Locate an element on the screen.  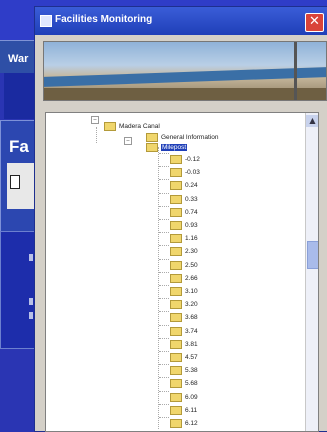
tree-node-milepost-item: 0.93 is located at coordinates (184, 222).